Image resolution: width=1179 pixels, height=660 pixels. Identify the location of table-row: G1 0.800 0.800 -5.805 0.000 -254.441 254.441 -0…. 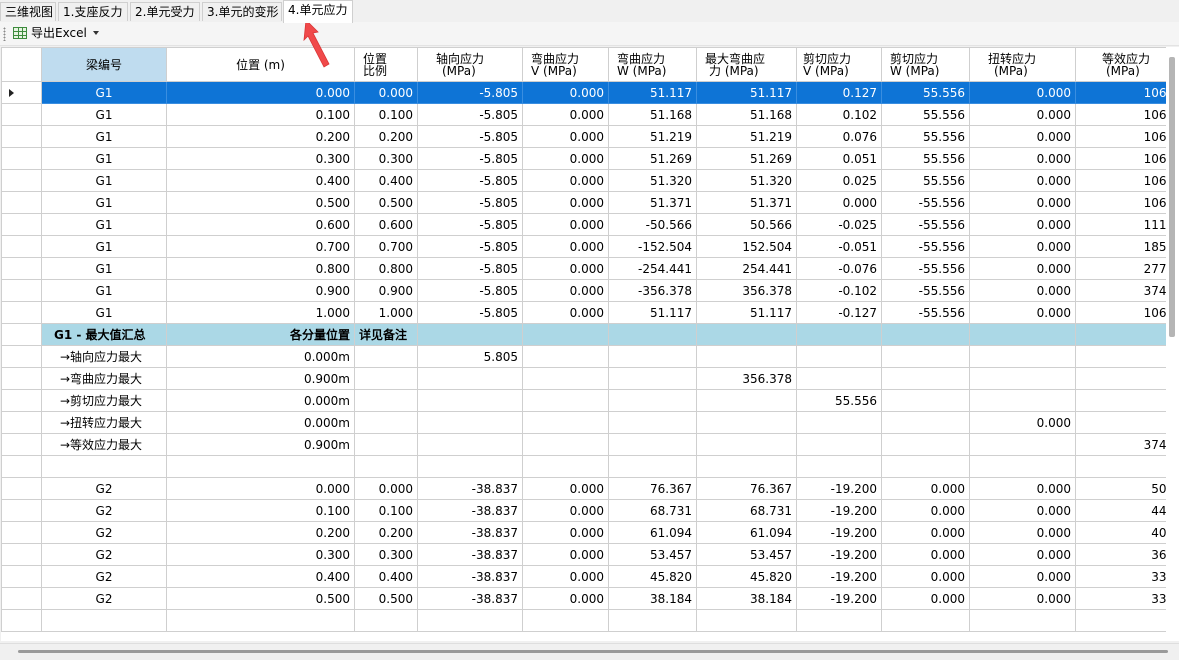
(583, 268).